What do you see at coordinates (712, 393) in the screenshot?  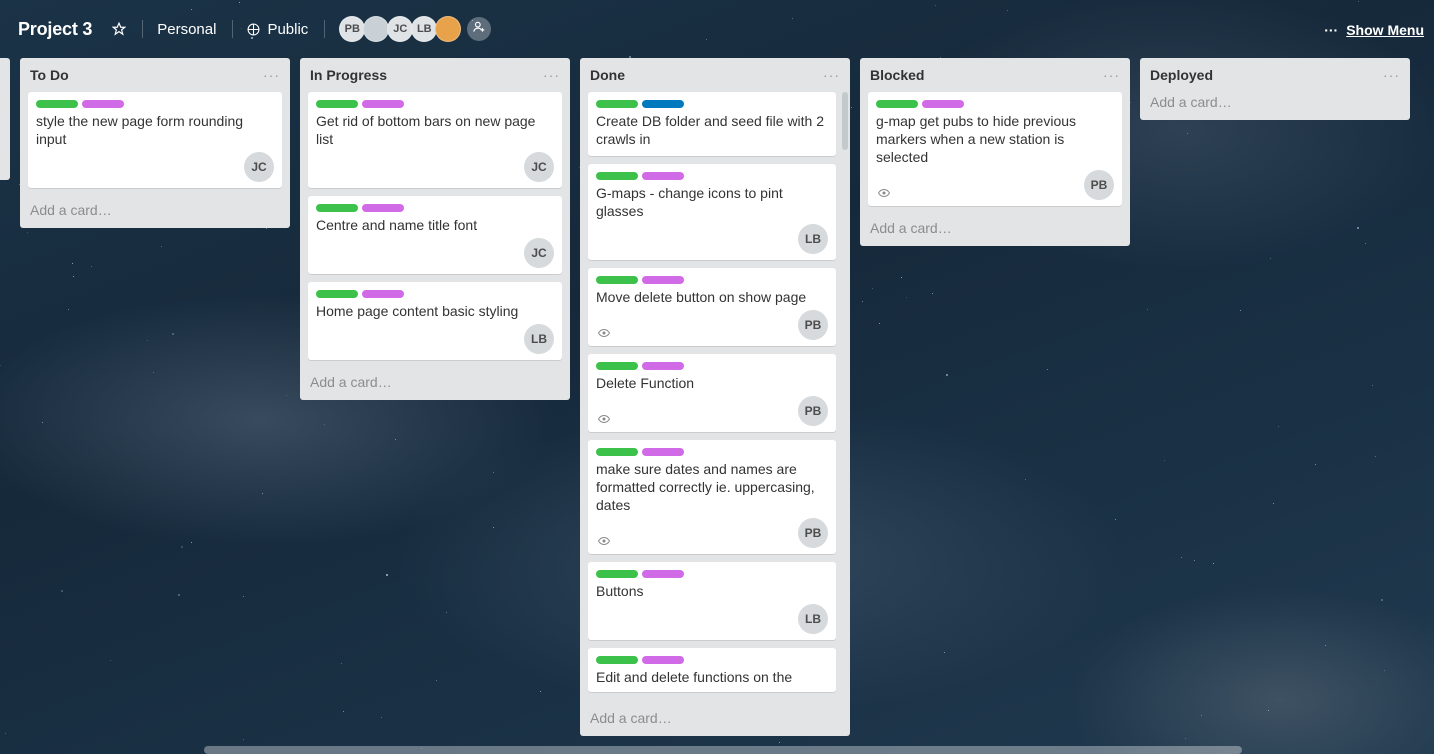 I see `card: Delete Function PB` at bounding box center [712, 393].